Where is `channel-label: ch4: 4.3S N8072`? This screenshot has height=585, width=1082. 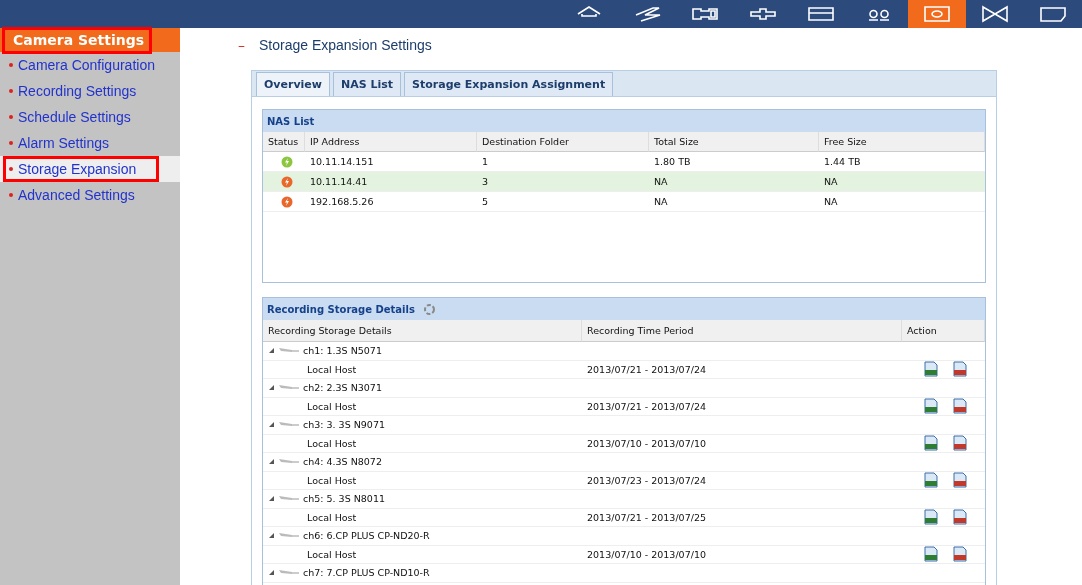
channel-label: ch4: 4.3S N8072 is located at coordinates (342, 462).